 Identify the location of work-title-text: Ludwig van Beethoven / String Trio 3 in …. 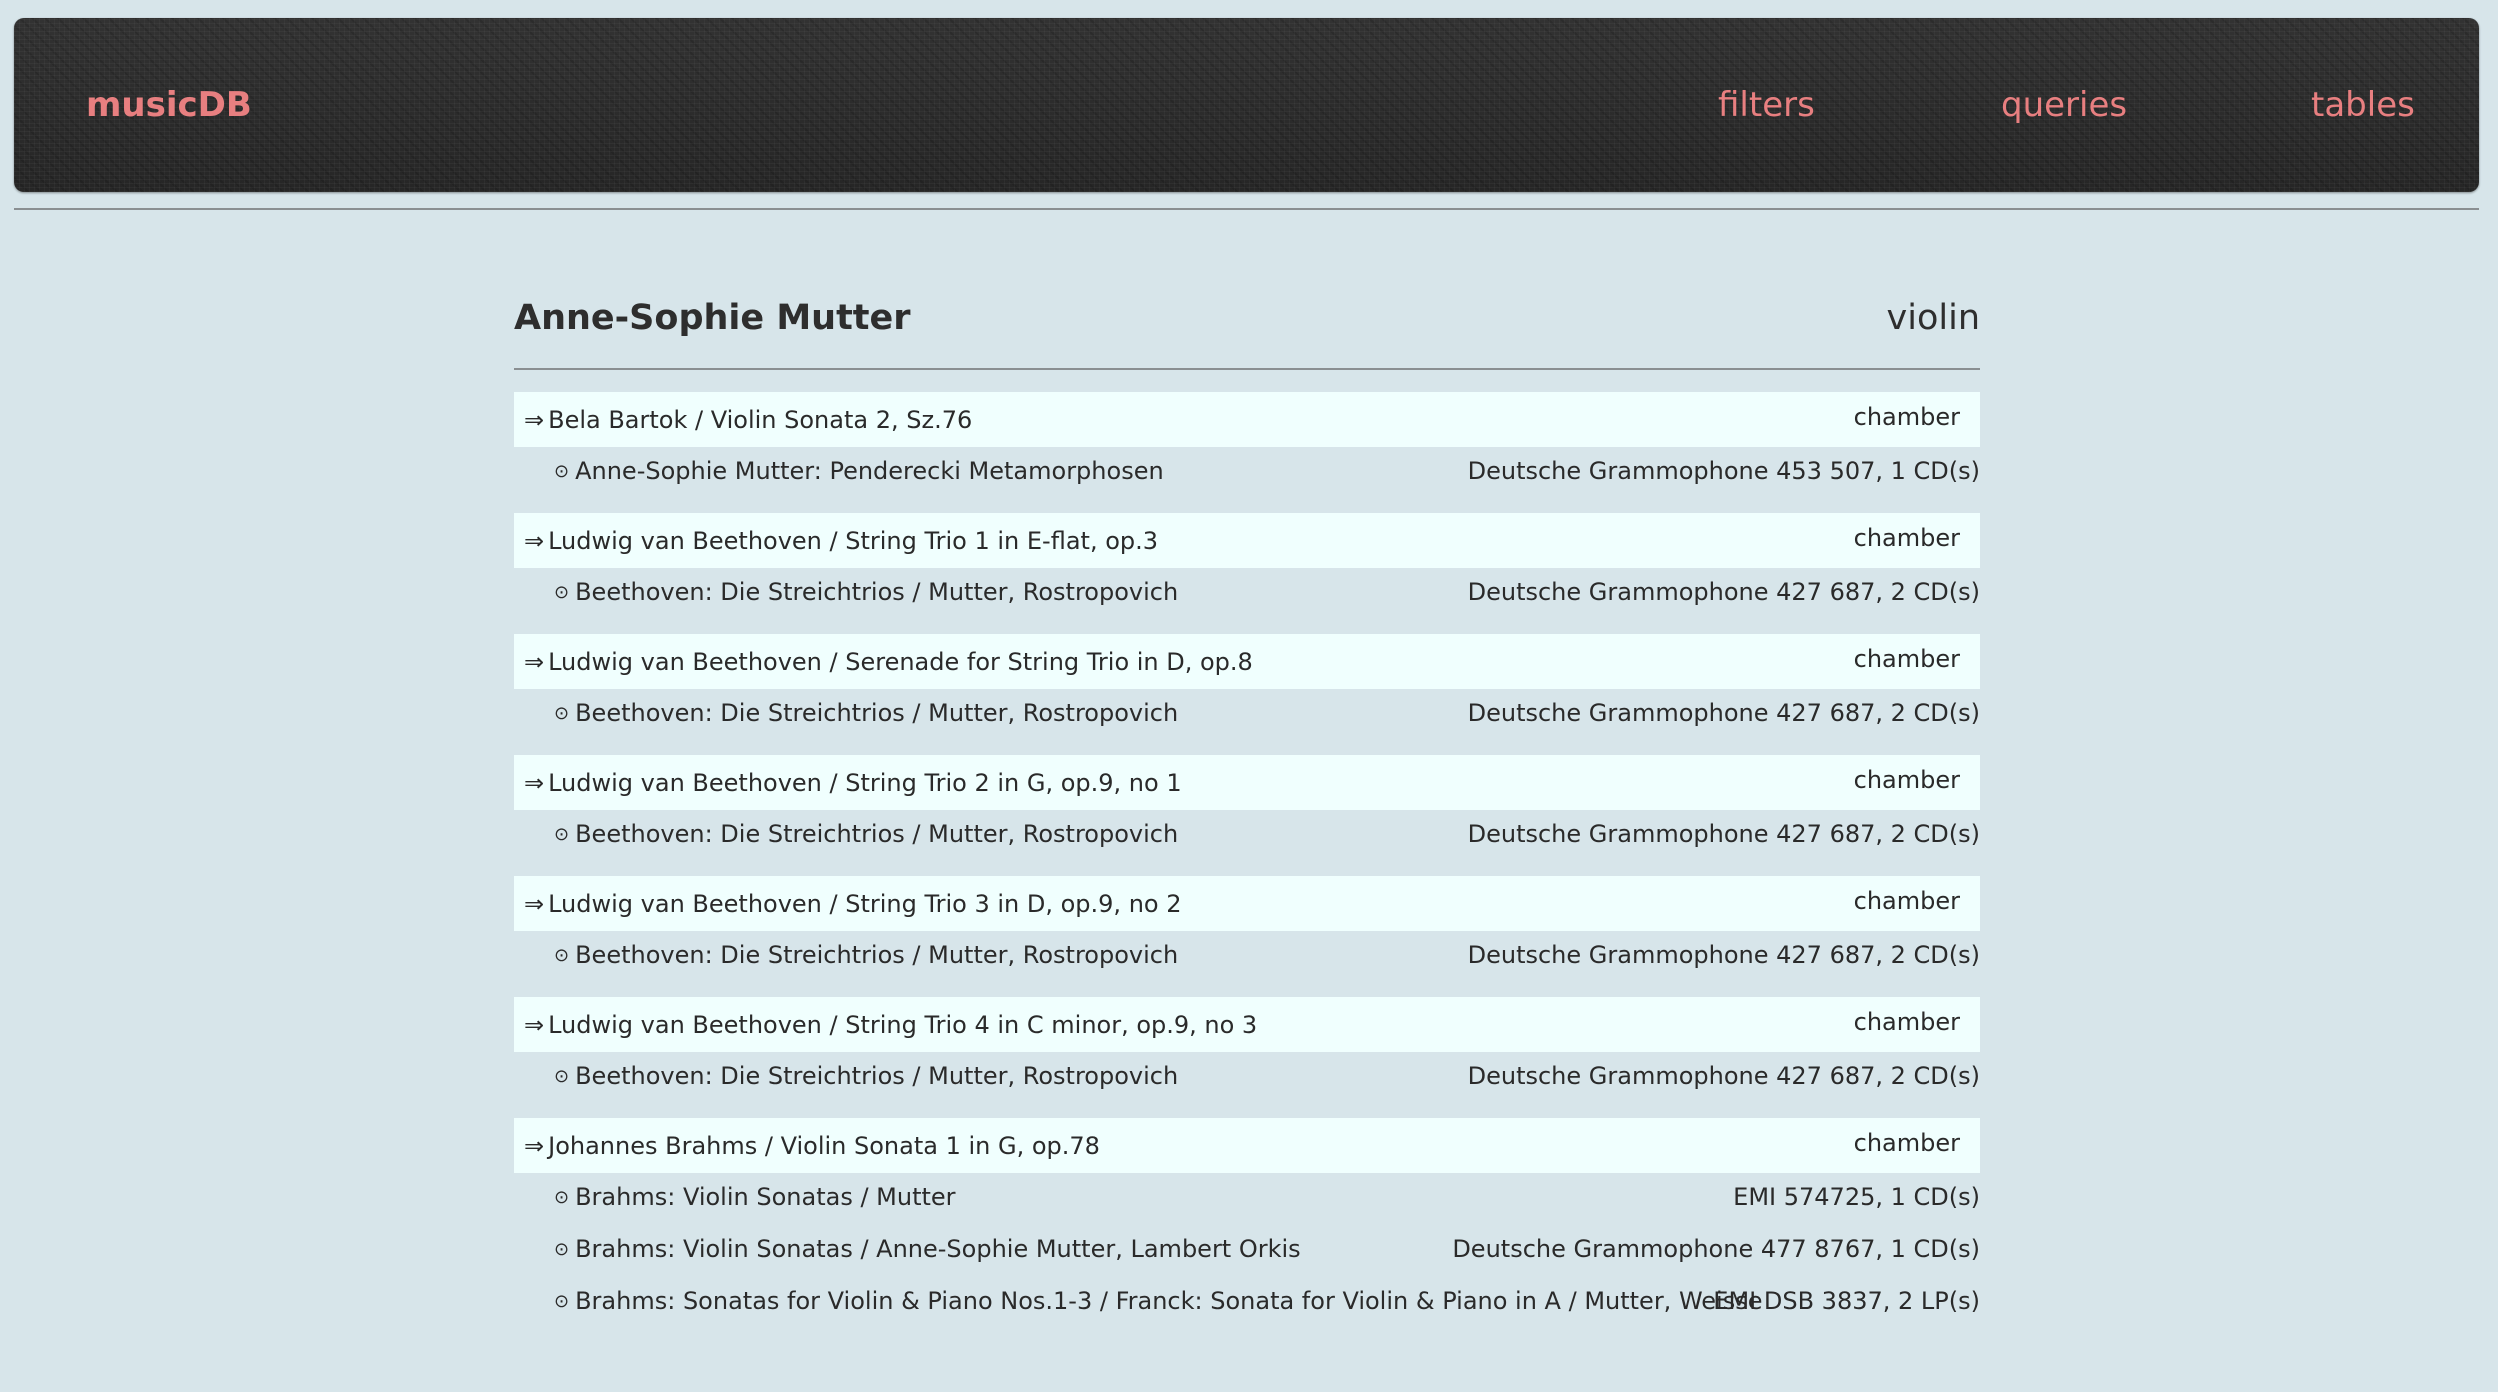
(865, 904).